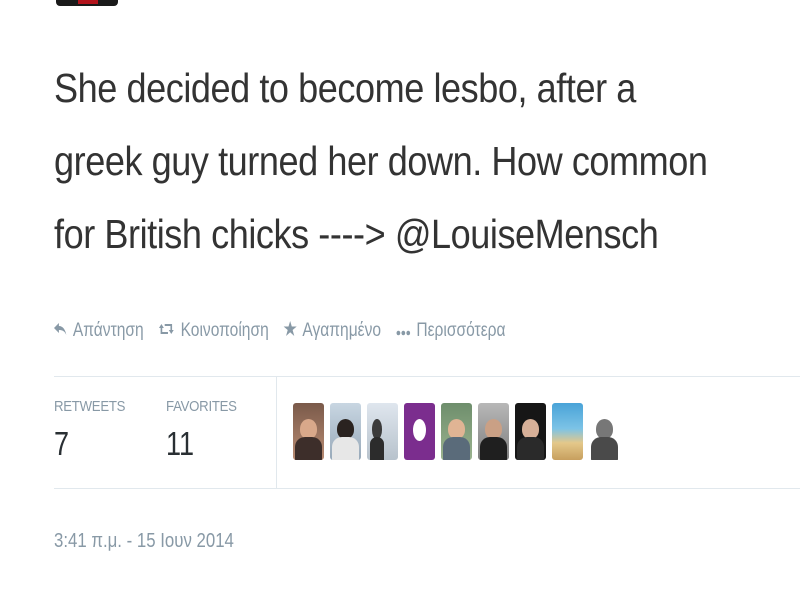  I want to click on favorite-label: Αγαπημένο, so click(342, 330).